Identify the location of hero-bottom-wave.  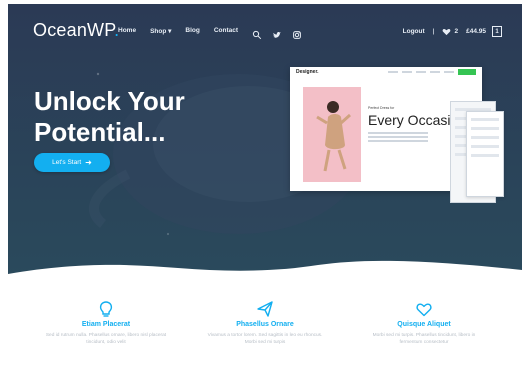
(265, 270).